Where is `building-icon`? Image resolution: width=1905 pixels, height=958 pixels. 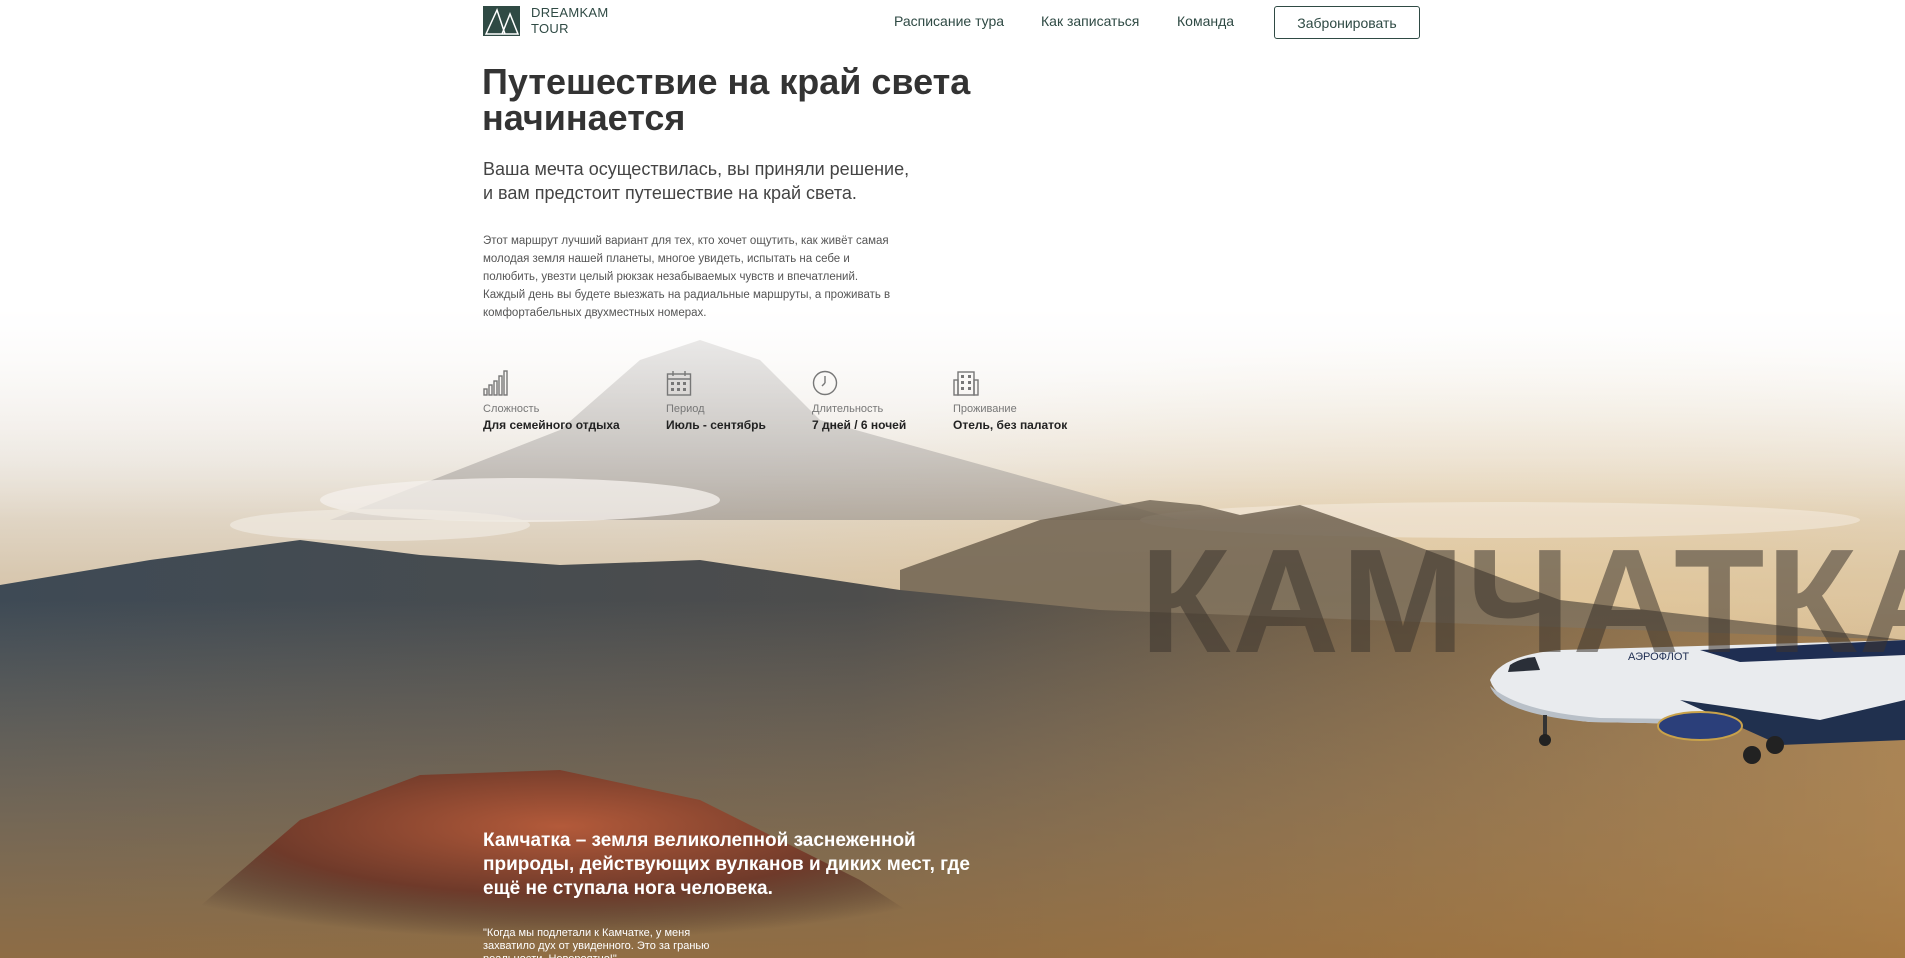
building-icon is located at coordinates (966, 383).